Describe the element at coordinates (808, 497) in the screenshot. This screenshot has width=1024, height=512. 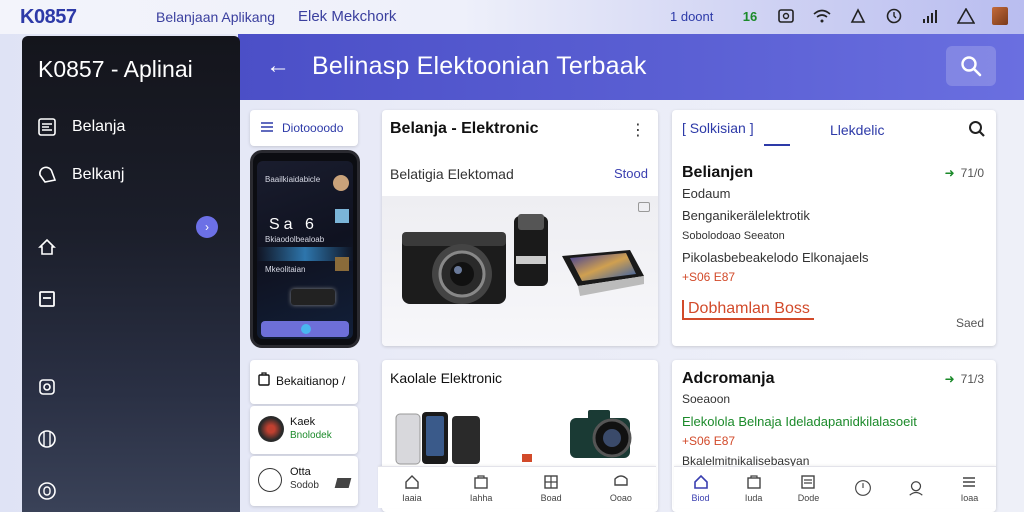
I see `nav-label: Dode` at that location.